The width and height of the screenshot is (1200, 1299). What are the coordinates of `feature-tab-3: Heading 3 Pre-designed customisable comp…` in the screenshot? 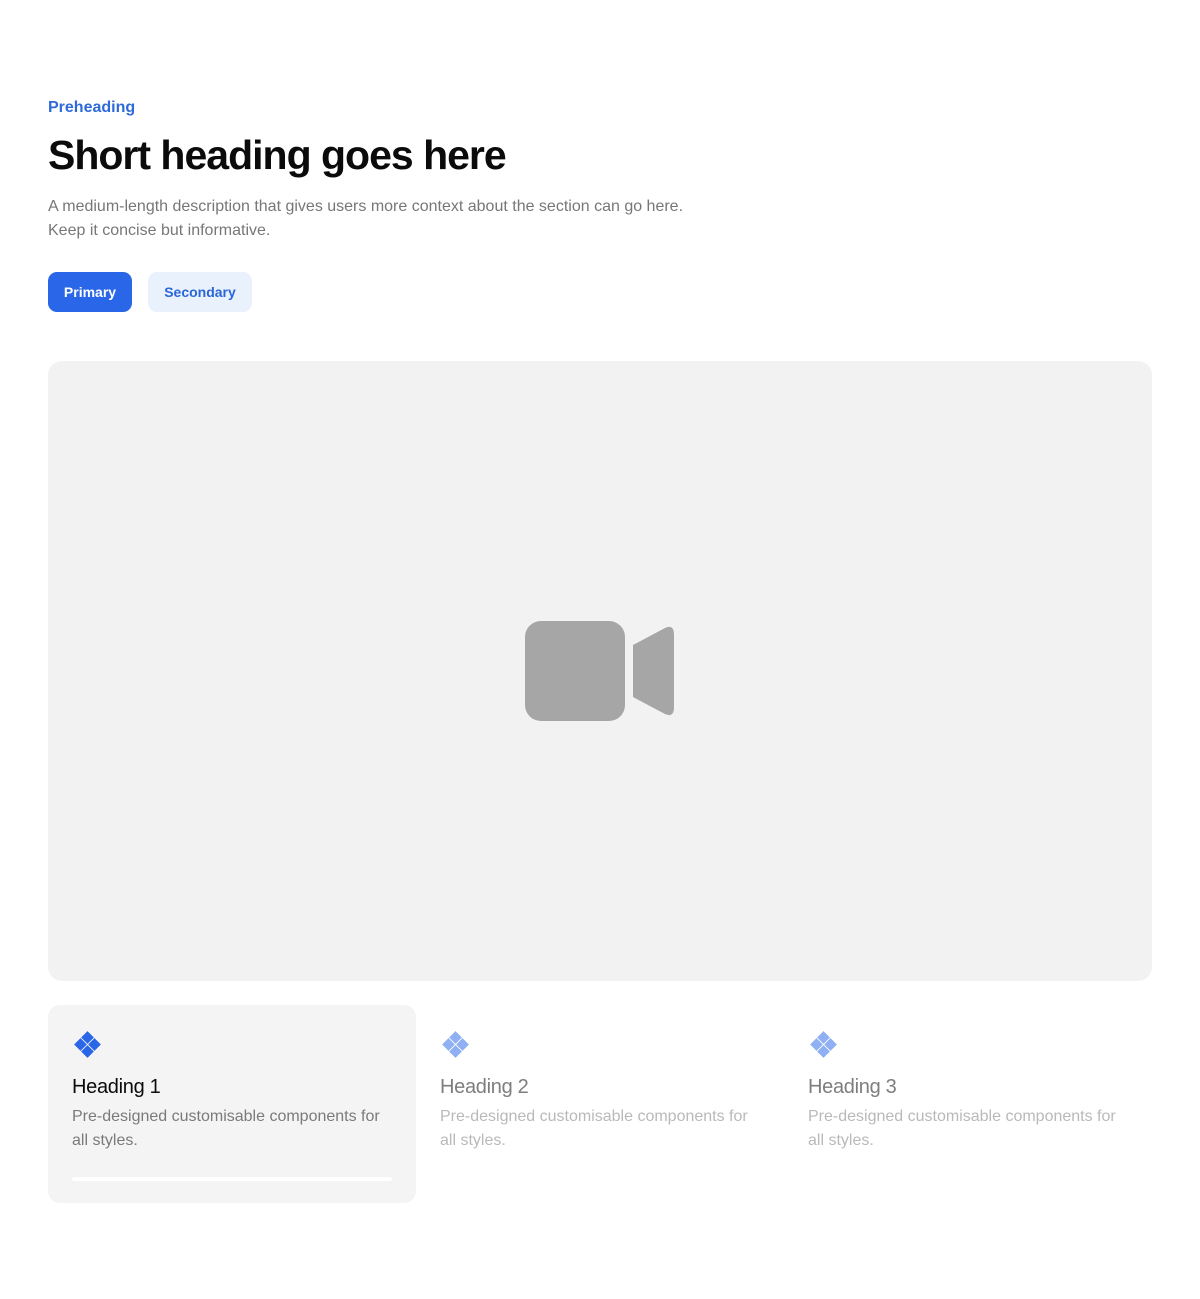 It's located at (968, 1104).